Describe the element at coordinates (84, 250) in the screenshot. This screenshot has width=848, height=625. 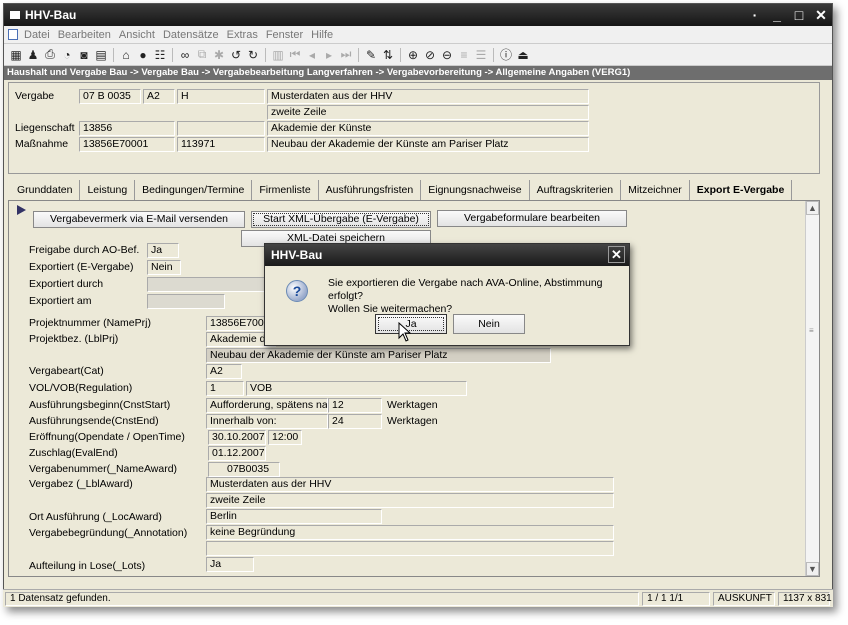
I see `freigabe-label: Freigabe durch AO-Bef.` at that location.